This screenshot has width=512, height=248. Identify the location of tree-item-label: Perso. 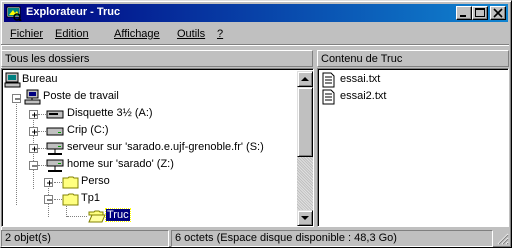
(95, 181).